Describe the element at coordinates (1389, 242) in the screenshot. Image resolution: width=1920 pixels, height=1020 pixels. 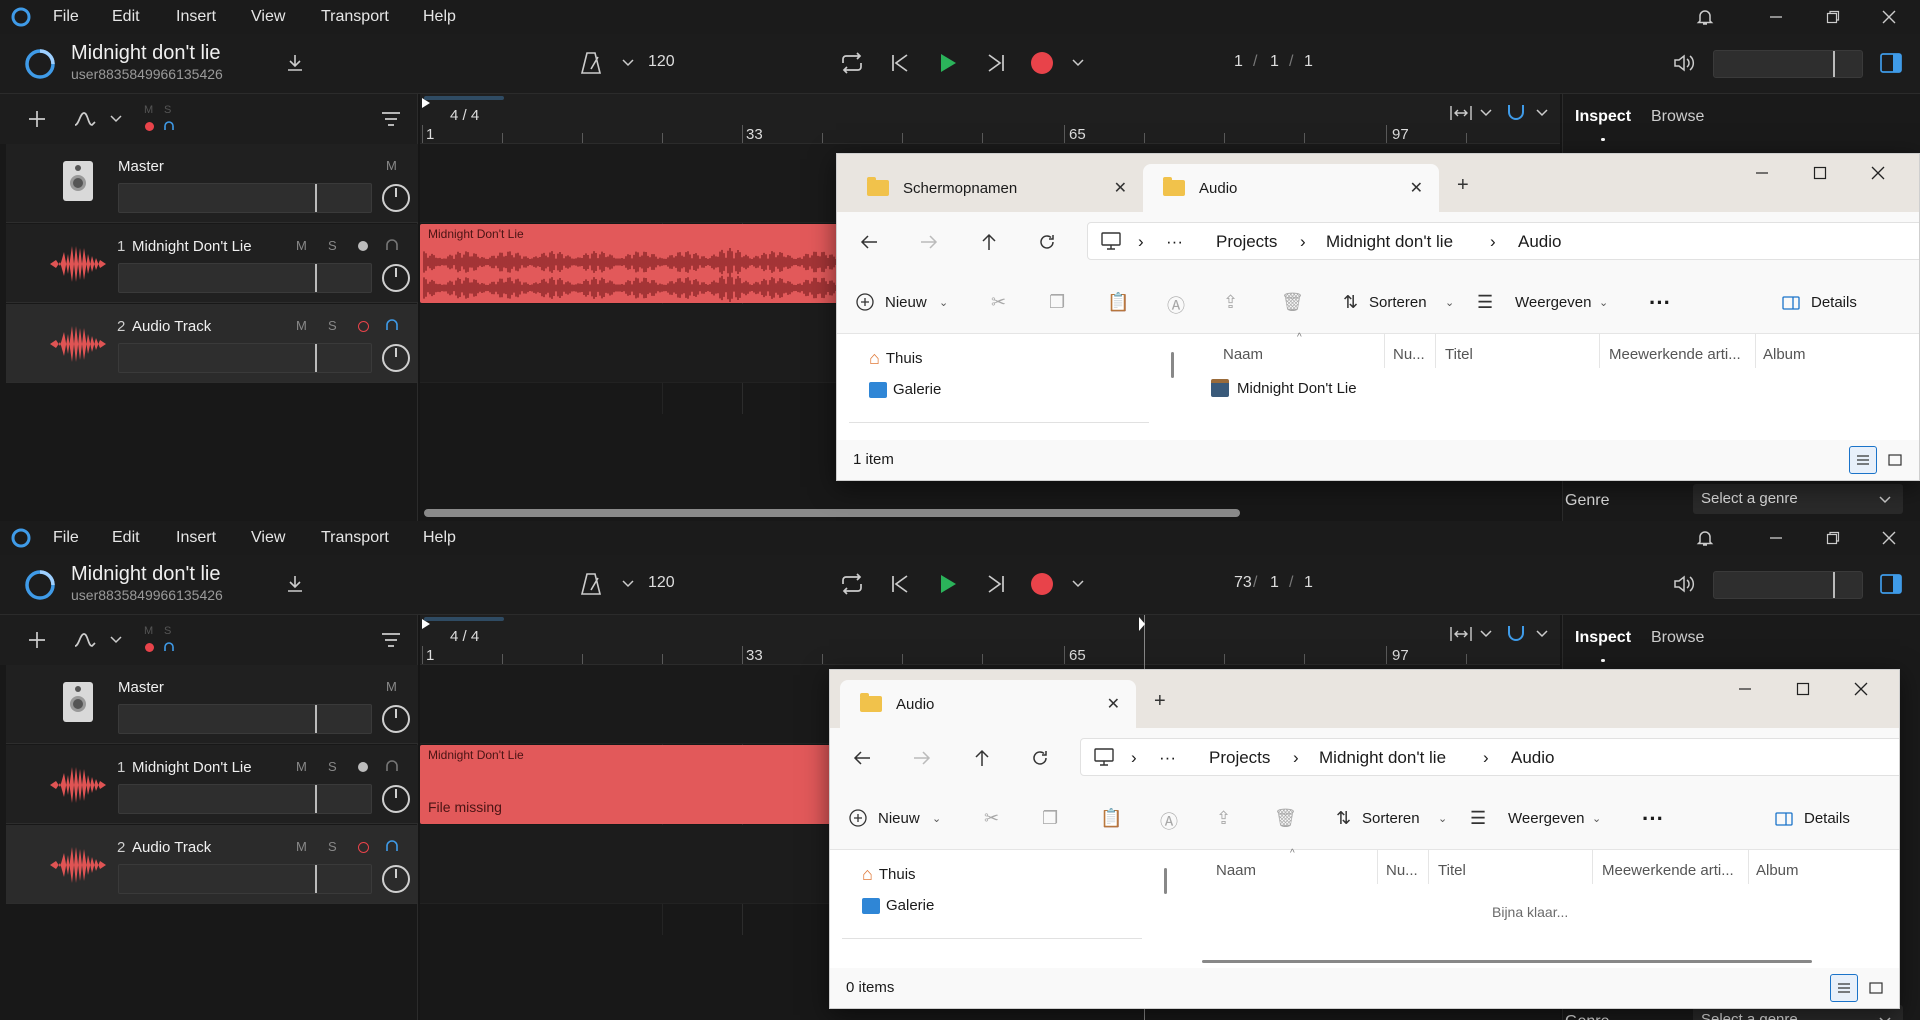
I see `breadcrumb-project: Midnight don't lie` at that location.